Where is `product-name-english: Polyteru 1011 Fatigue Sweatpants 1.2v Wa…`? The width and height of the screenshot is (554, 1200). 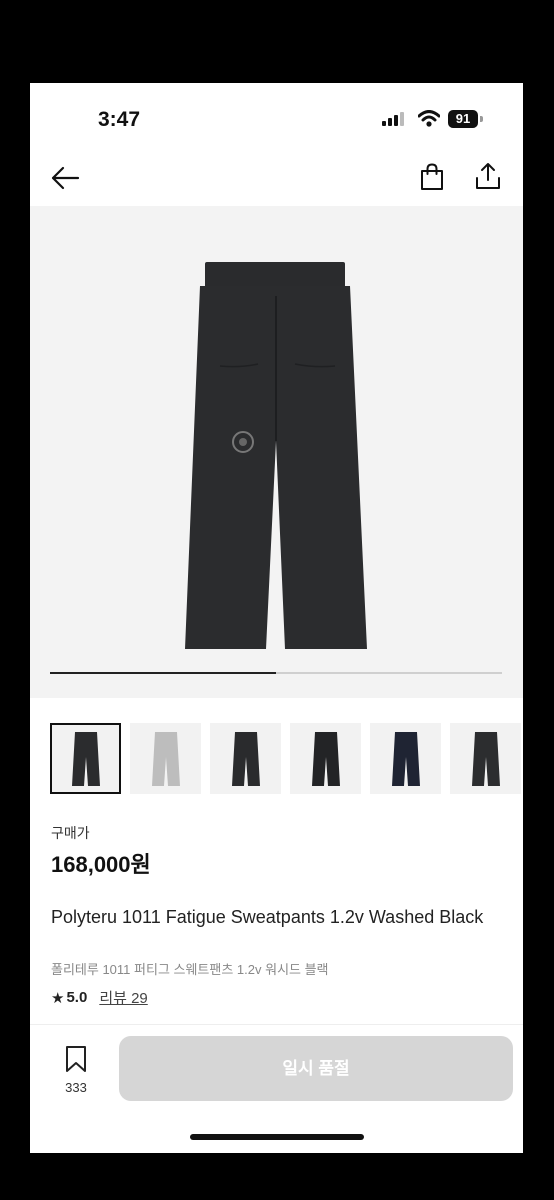
product-name-english: Polyteru 1011 Fatigue Sweatpants 1.2v Wa… is located at coordinates (267, 917).